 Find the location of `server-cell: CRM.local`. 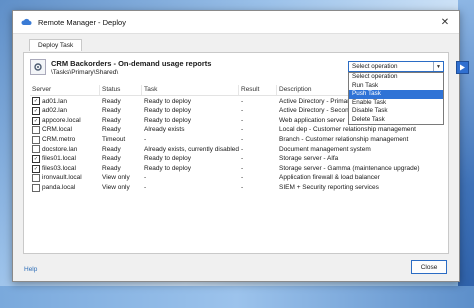

server-cell: CRM.local is located at coordinates (65, 130).